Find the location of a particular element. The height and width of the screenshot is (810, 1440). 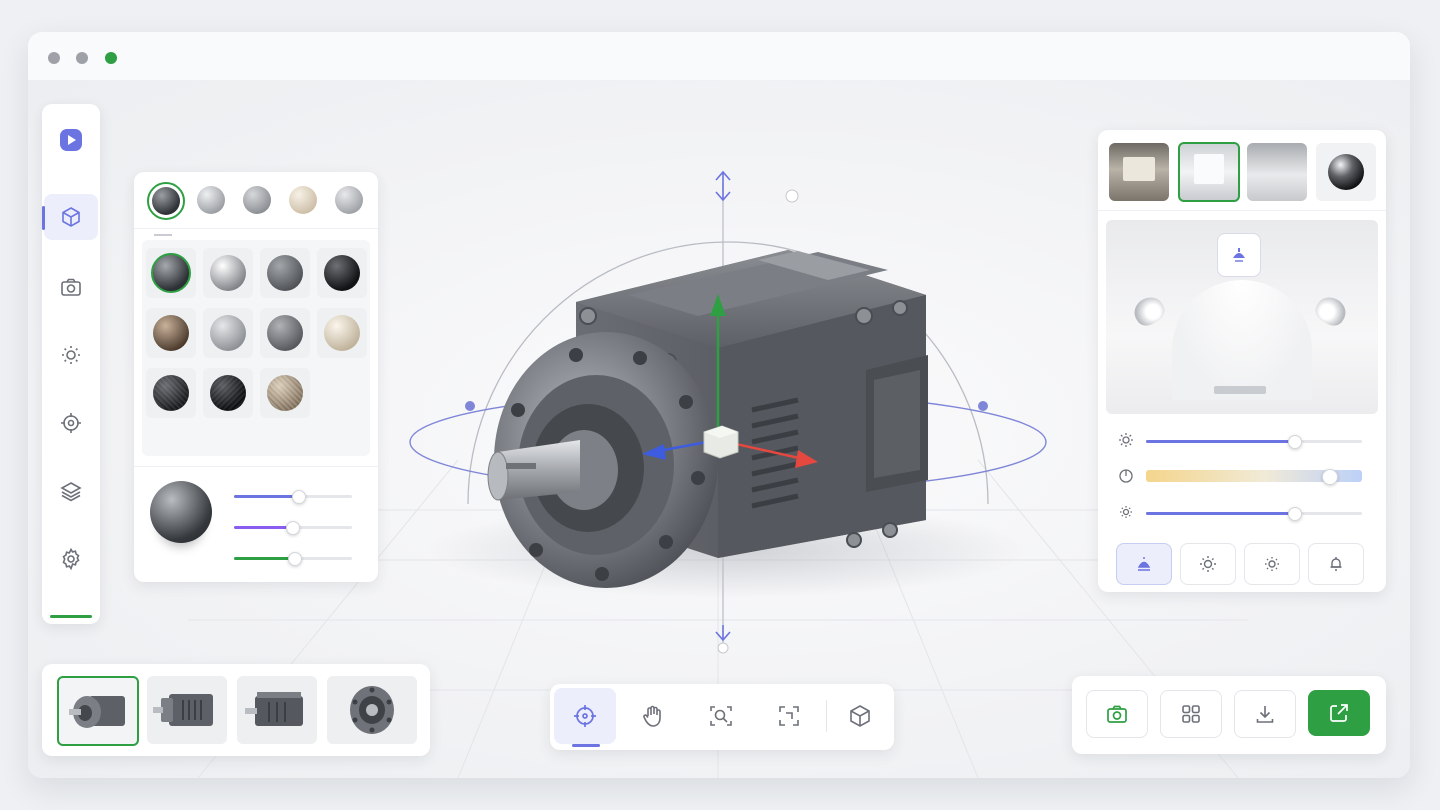

sidebar-item-target is located at coordinates (71, 423).